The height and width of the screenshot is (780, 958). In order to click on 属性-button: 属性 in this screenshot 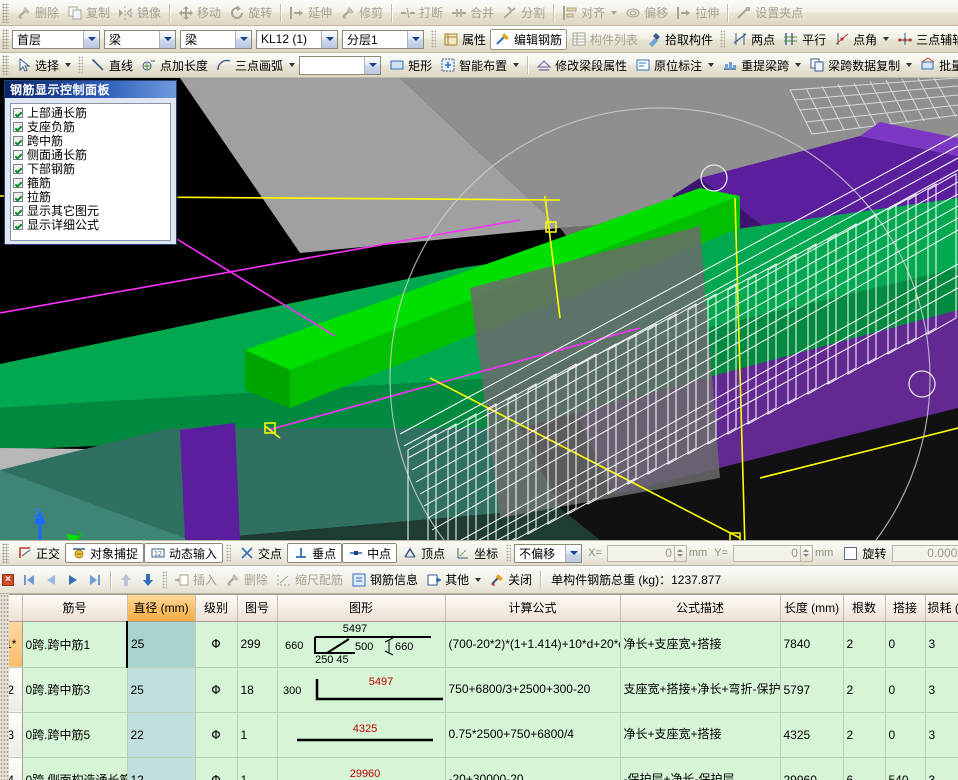, I will do `click(464, 39)`.